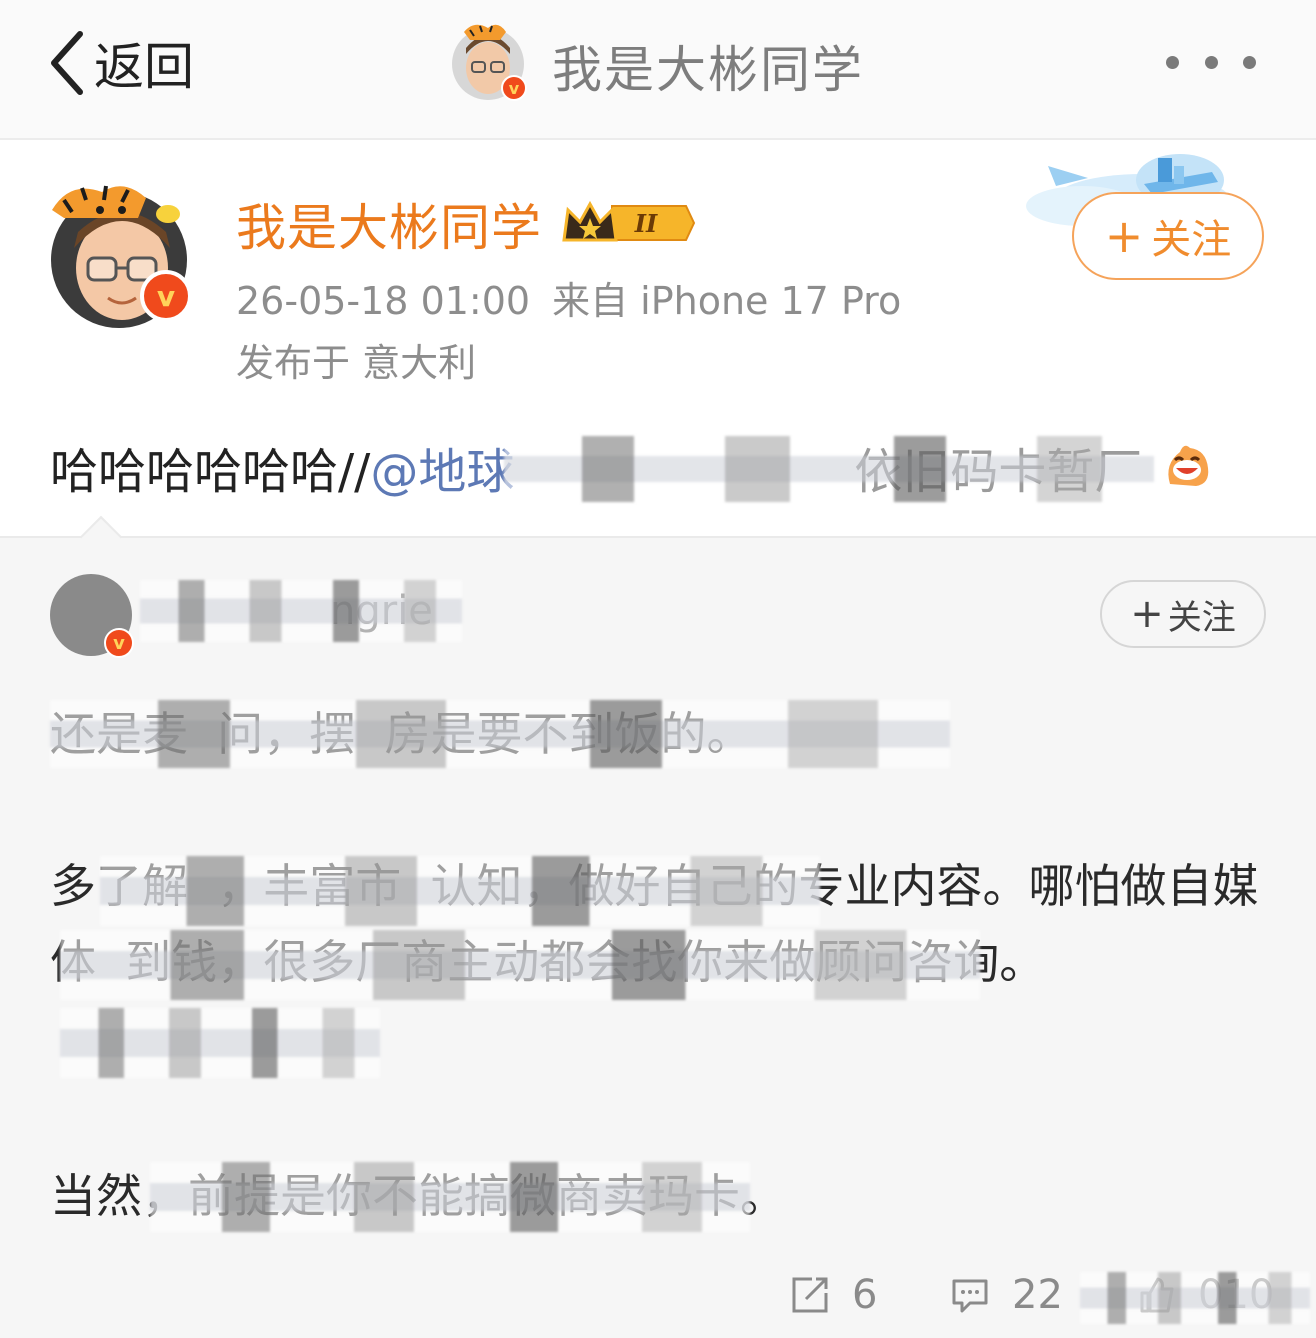 This screenshot has width=1316, height=1338. What do you see at coordinates (442, 472) in the screenshot?
I see `mention-link: @地球` at bounding box center [442, 472].